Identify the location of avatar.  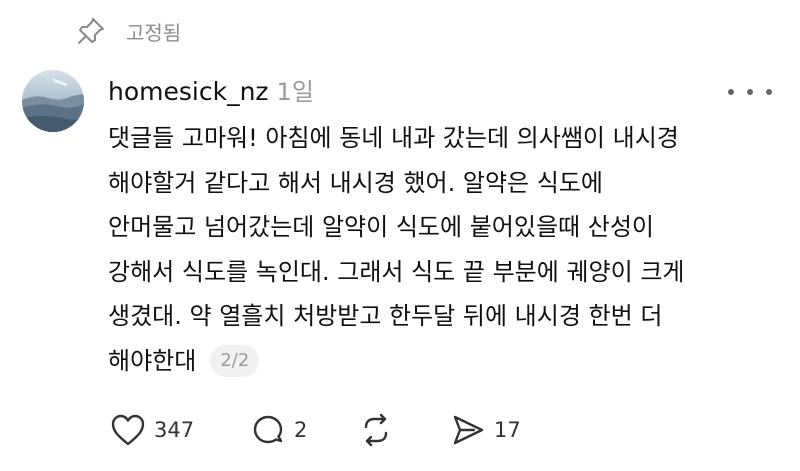
(53, 101).